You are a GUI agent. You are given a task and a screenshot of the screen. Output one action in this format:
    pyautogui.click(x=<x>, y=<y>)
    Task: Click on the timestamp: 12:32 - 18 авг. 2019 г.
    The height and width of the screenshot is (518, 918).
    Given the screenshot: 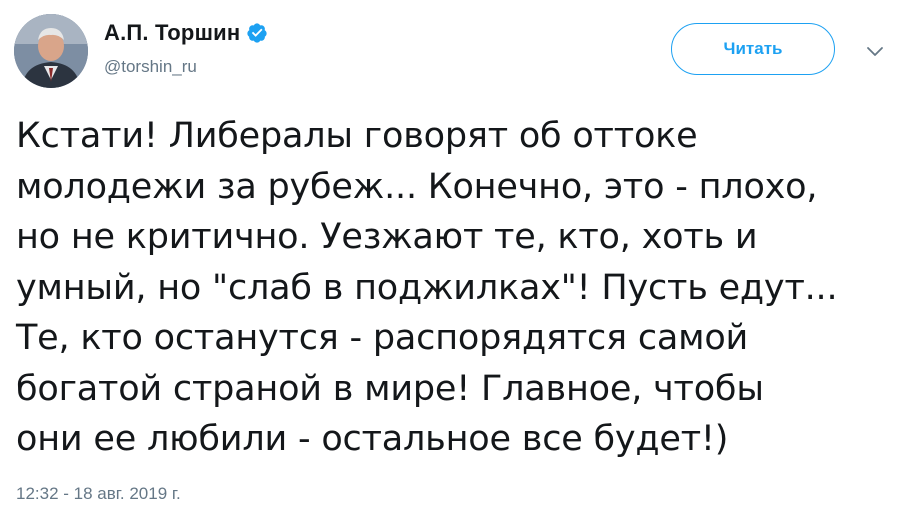 What is the action you would take?
    pyautogui.click(x=98, y=494)
    